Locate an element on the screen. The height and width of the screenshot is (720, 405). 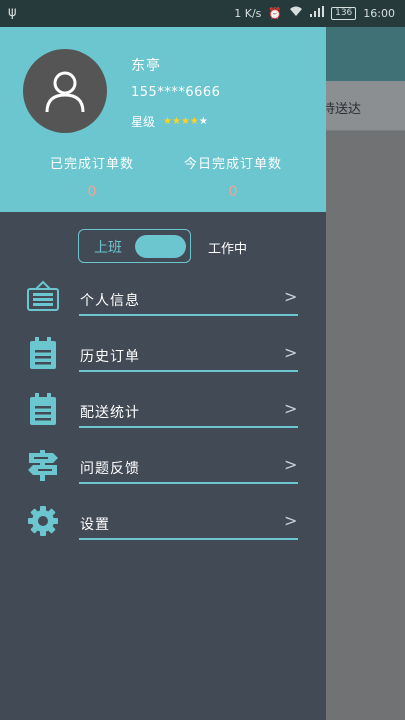
star-rating: ★★★★★ is located at coordinates (185, 121).